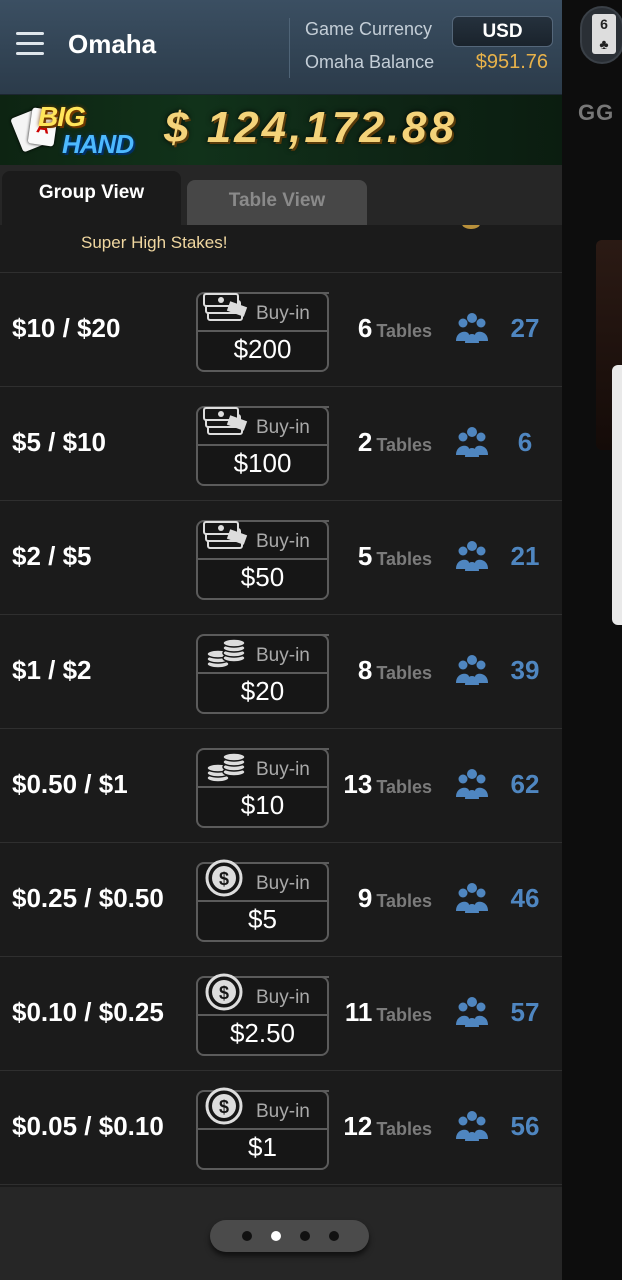 This screenshot has width=622, height=1280. I want to click on stakes-label: $5 / $10, so click(59, 442).